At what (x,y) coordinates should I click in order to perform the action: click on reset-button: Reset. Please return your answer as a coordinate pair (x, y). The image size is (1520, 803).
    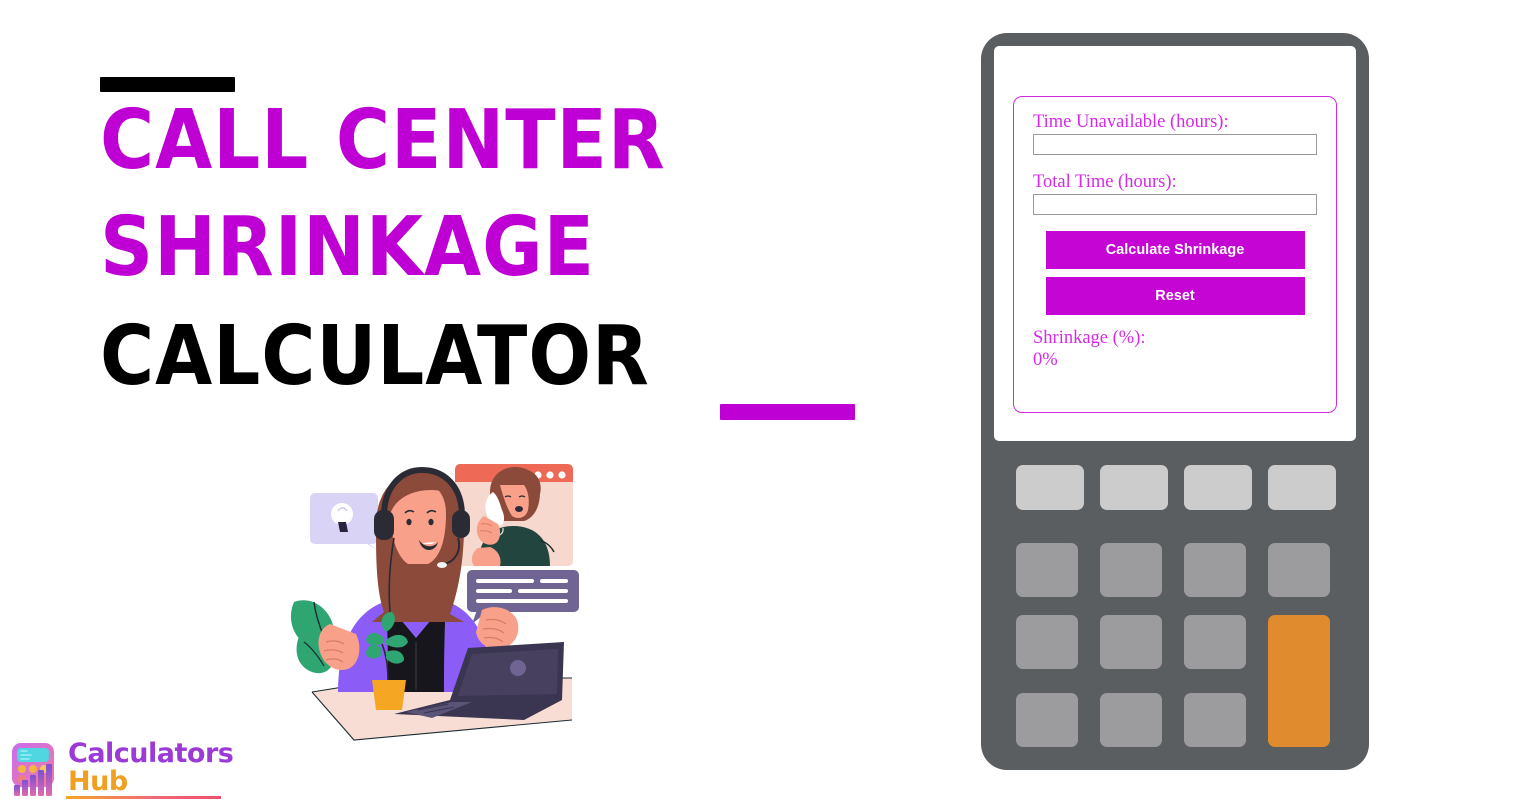
    Looking at the image, I should click on (1175, 296).